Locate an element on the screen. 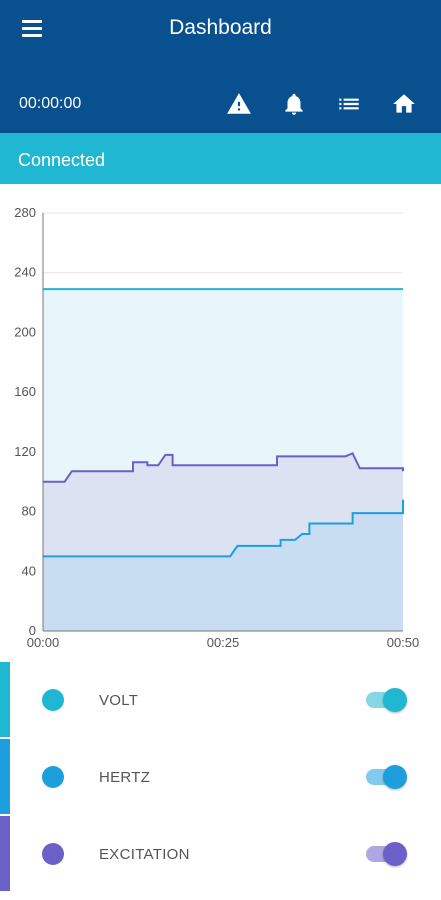 The image size is (441, 900). page-title: Dashboard is located at coordinates (220, 27).